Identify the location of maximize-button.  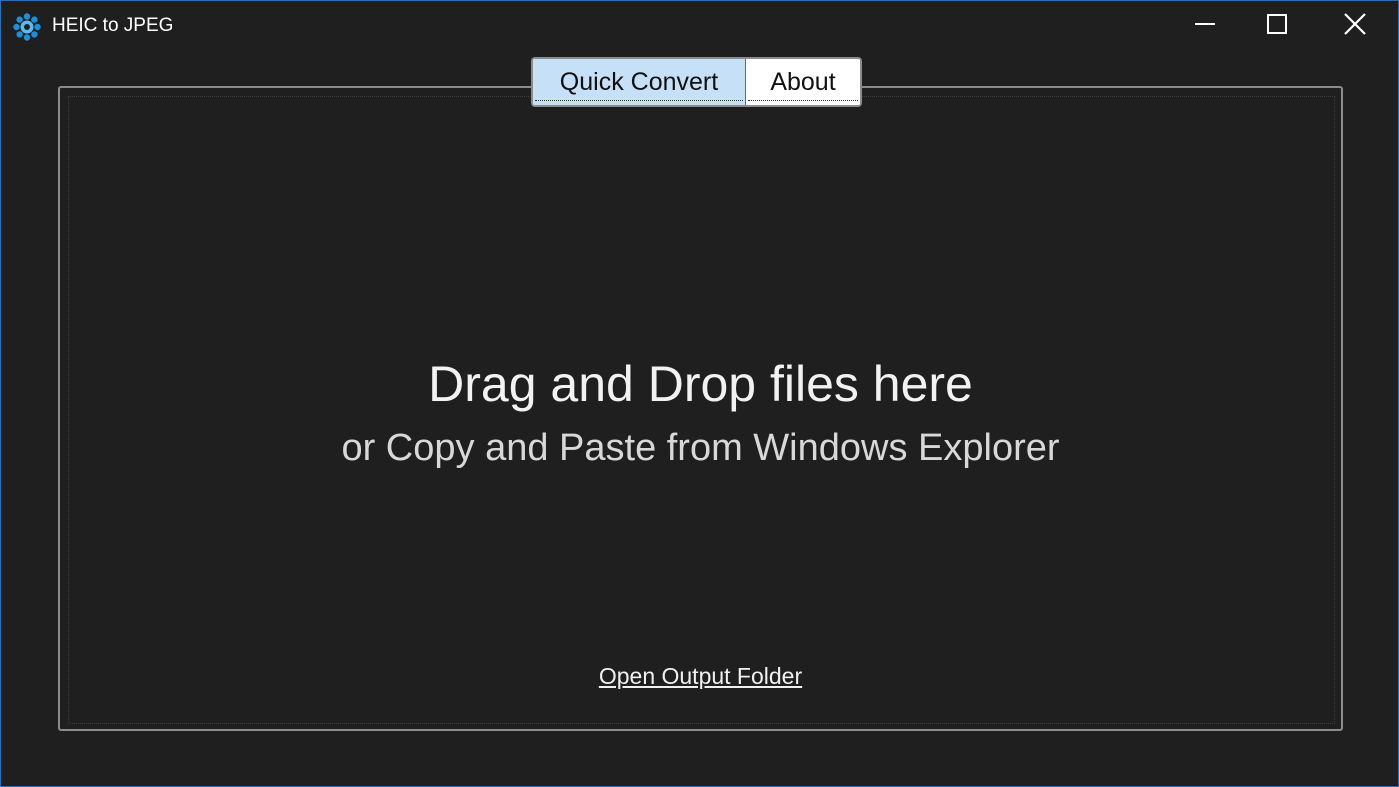
(1277, 26).